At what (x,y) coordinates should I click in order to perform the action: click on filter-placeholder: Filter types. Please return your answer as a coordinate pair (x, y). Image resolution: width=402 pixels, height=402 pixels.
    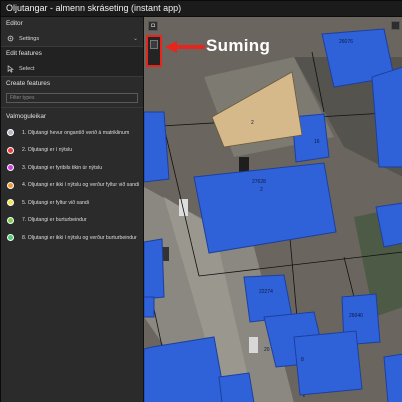
    Looking at the image, I should click on (22, 98).